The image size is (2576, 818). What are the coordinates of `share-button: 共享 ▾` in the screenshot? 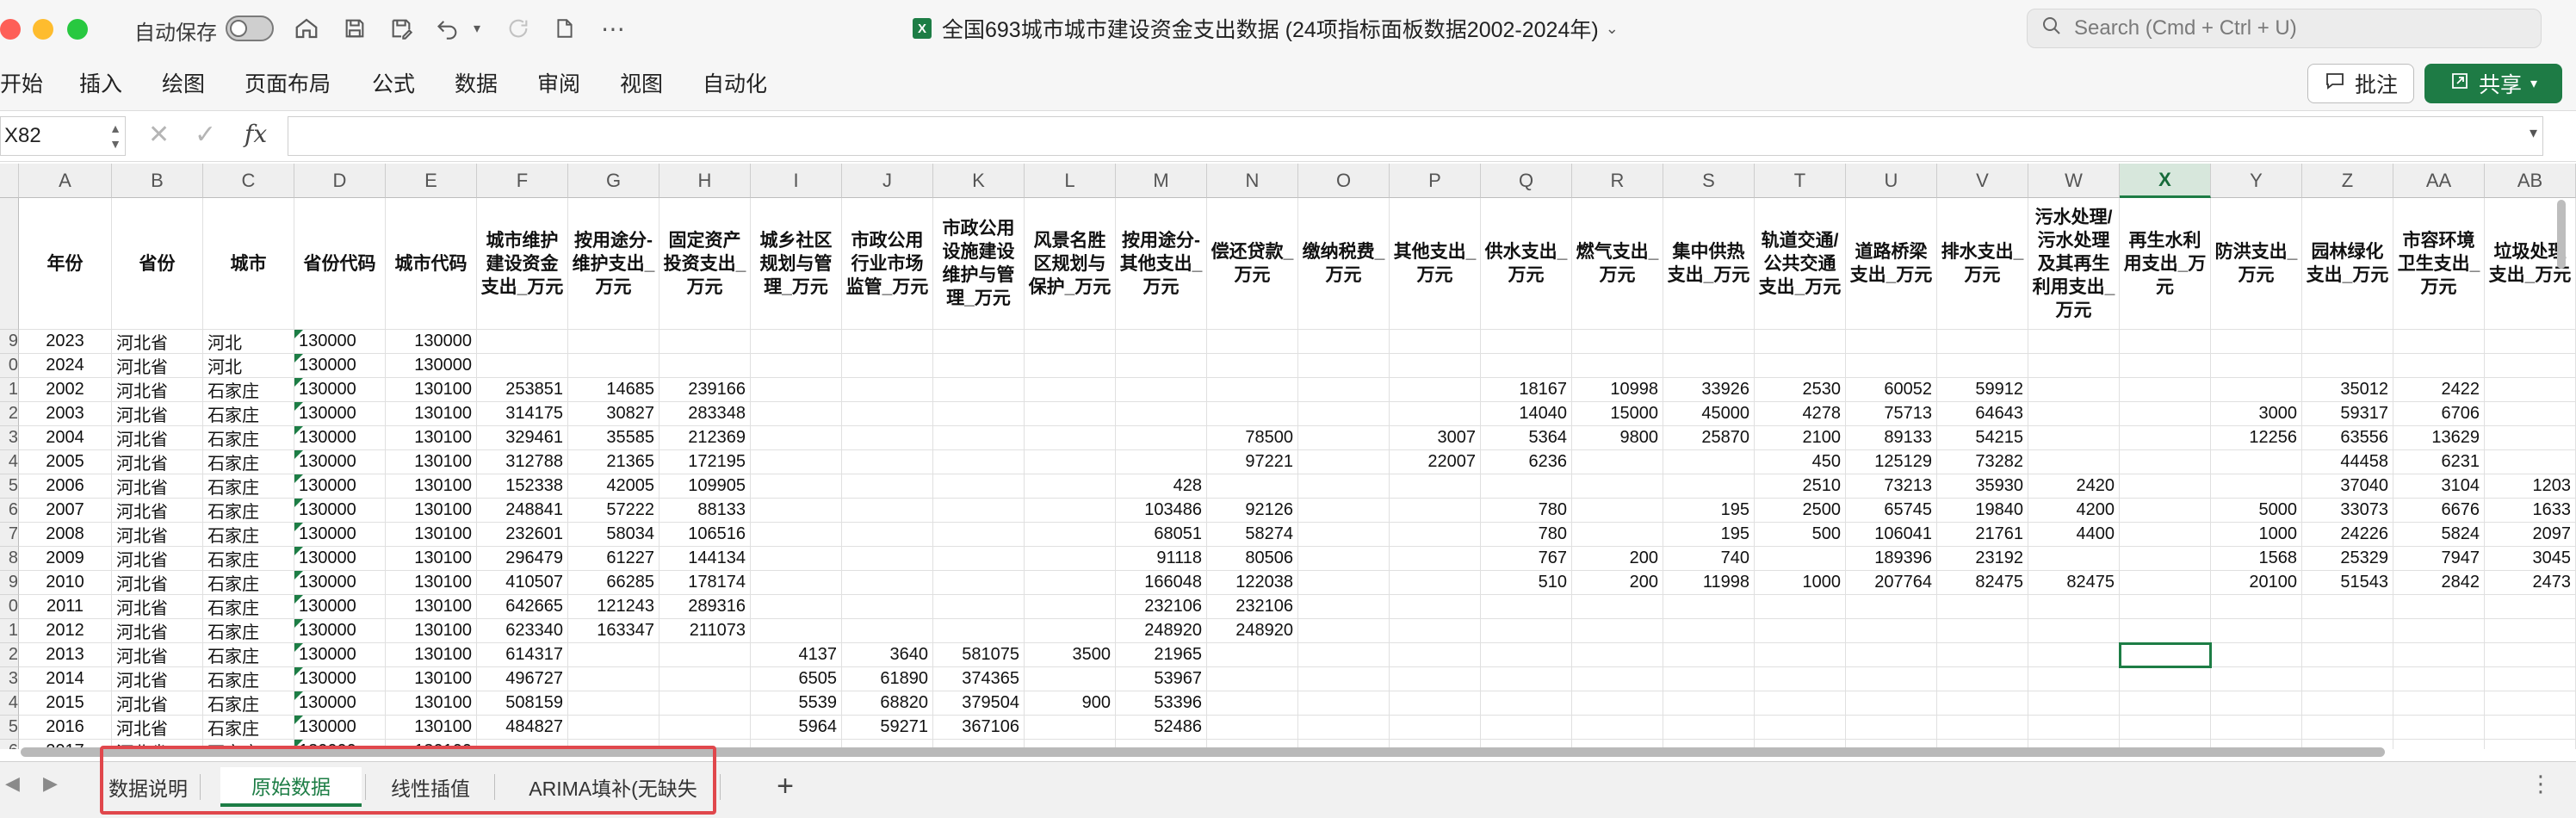 It's located at (2493, 83).